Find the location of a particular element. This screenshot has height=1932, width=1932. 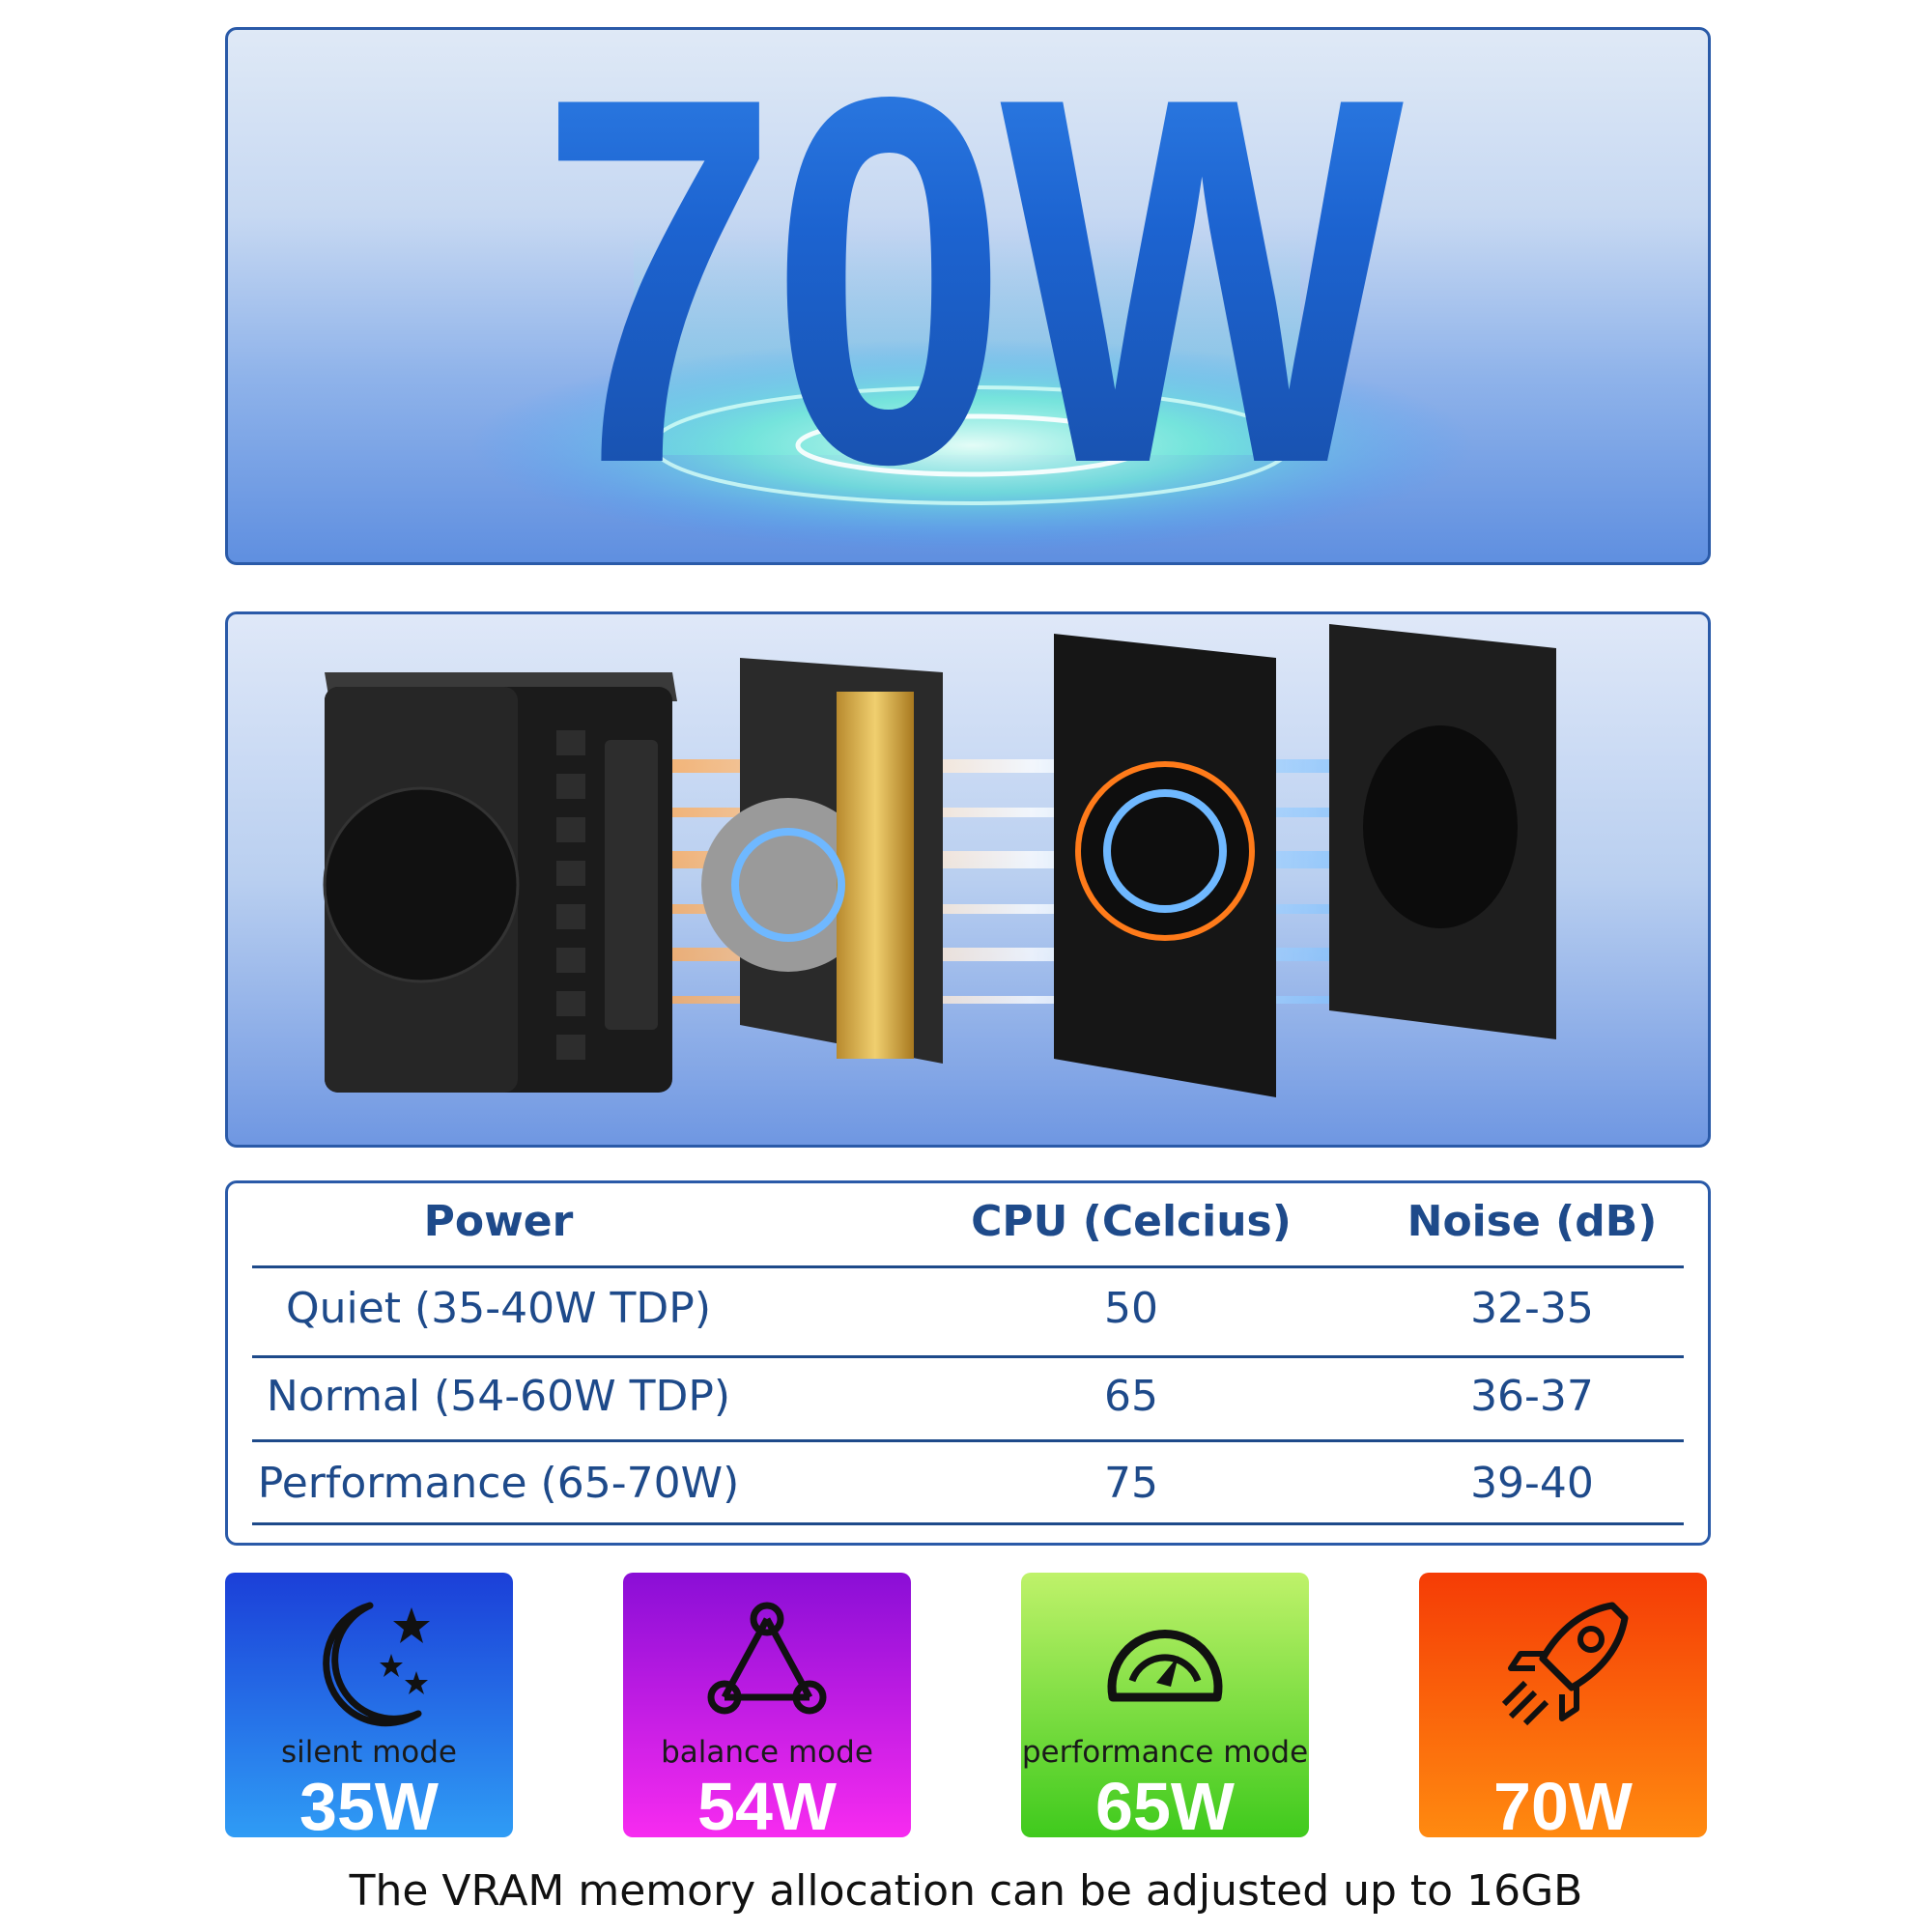

mode-watts: 54W is located at coordinates (767, 1803).